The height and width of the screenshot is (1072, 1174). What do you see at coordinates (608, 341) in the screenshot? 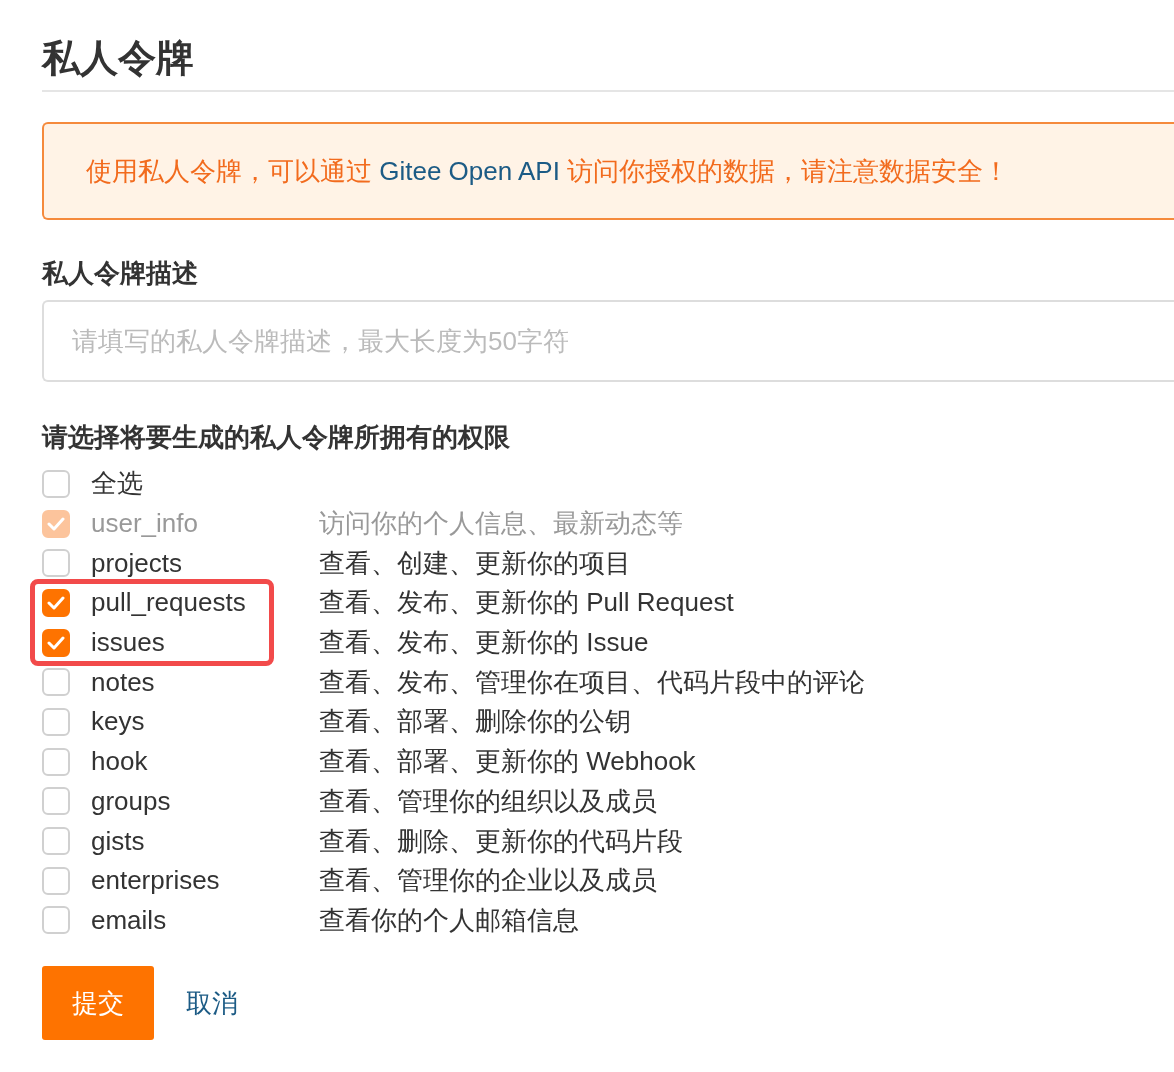
I see `description-input-field: 请填写的私人令牌描述，最大长度为50字符` at bounding box center [608, 341].